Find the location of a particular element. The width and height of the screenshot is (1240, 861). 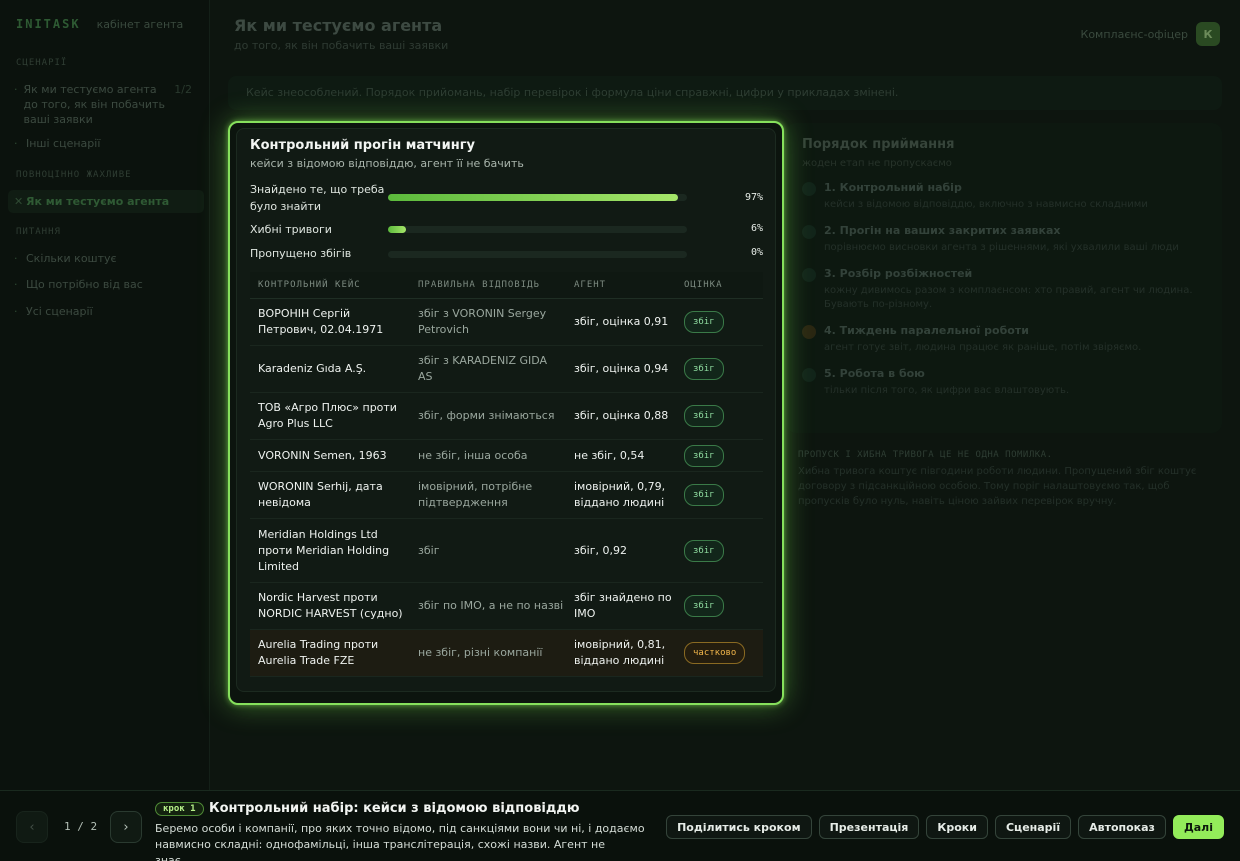

table-cell-agent: збіг, оцінка 0,94 is located at coordinates (621, 368).